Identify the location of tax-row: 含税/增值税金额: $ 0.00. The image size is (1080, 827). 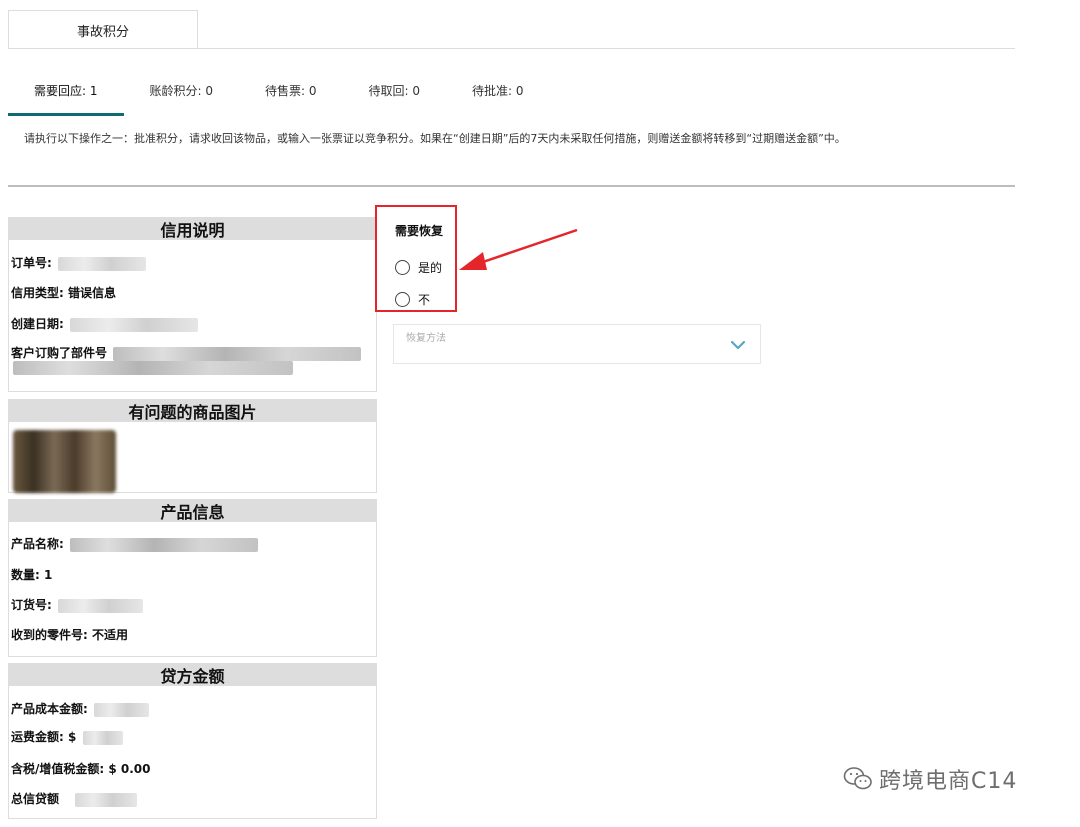
(81, 768).